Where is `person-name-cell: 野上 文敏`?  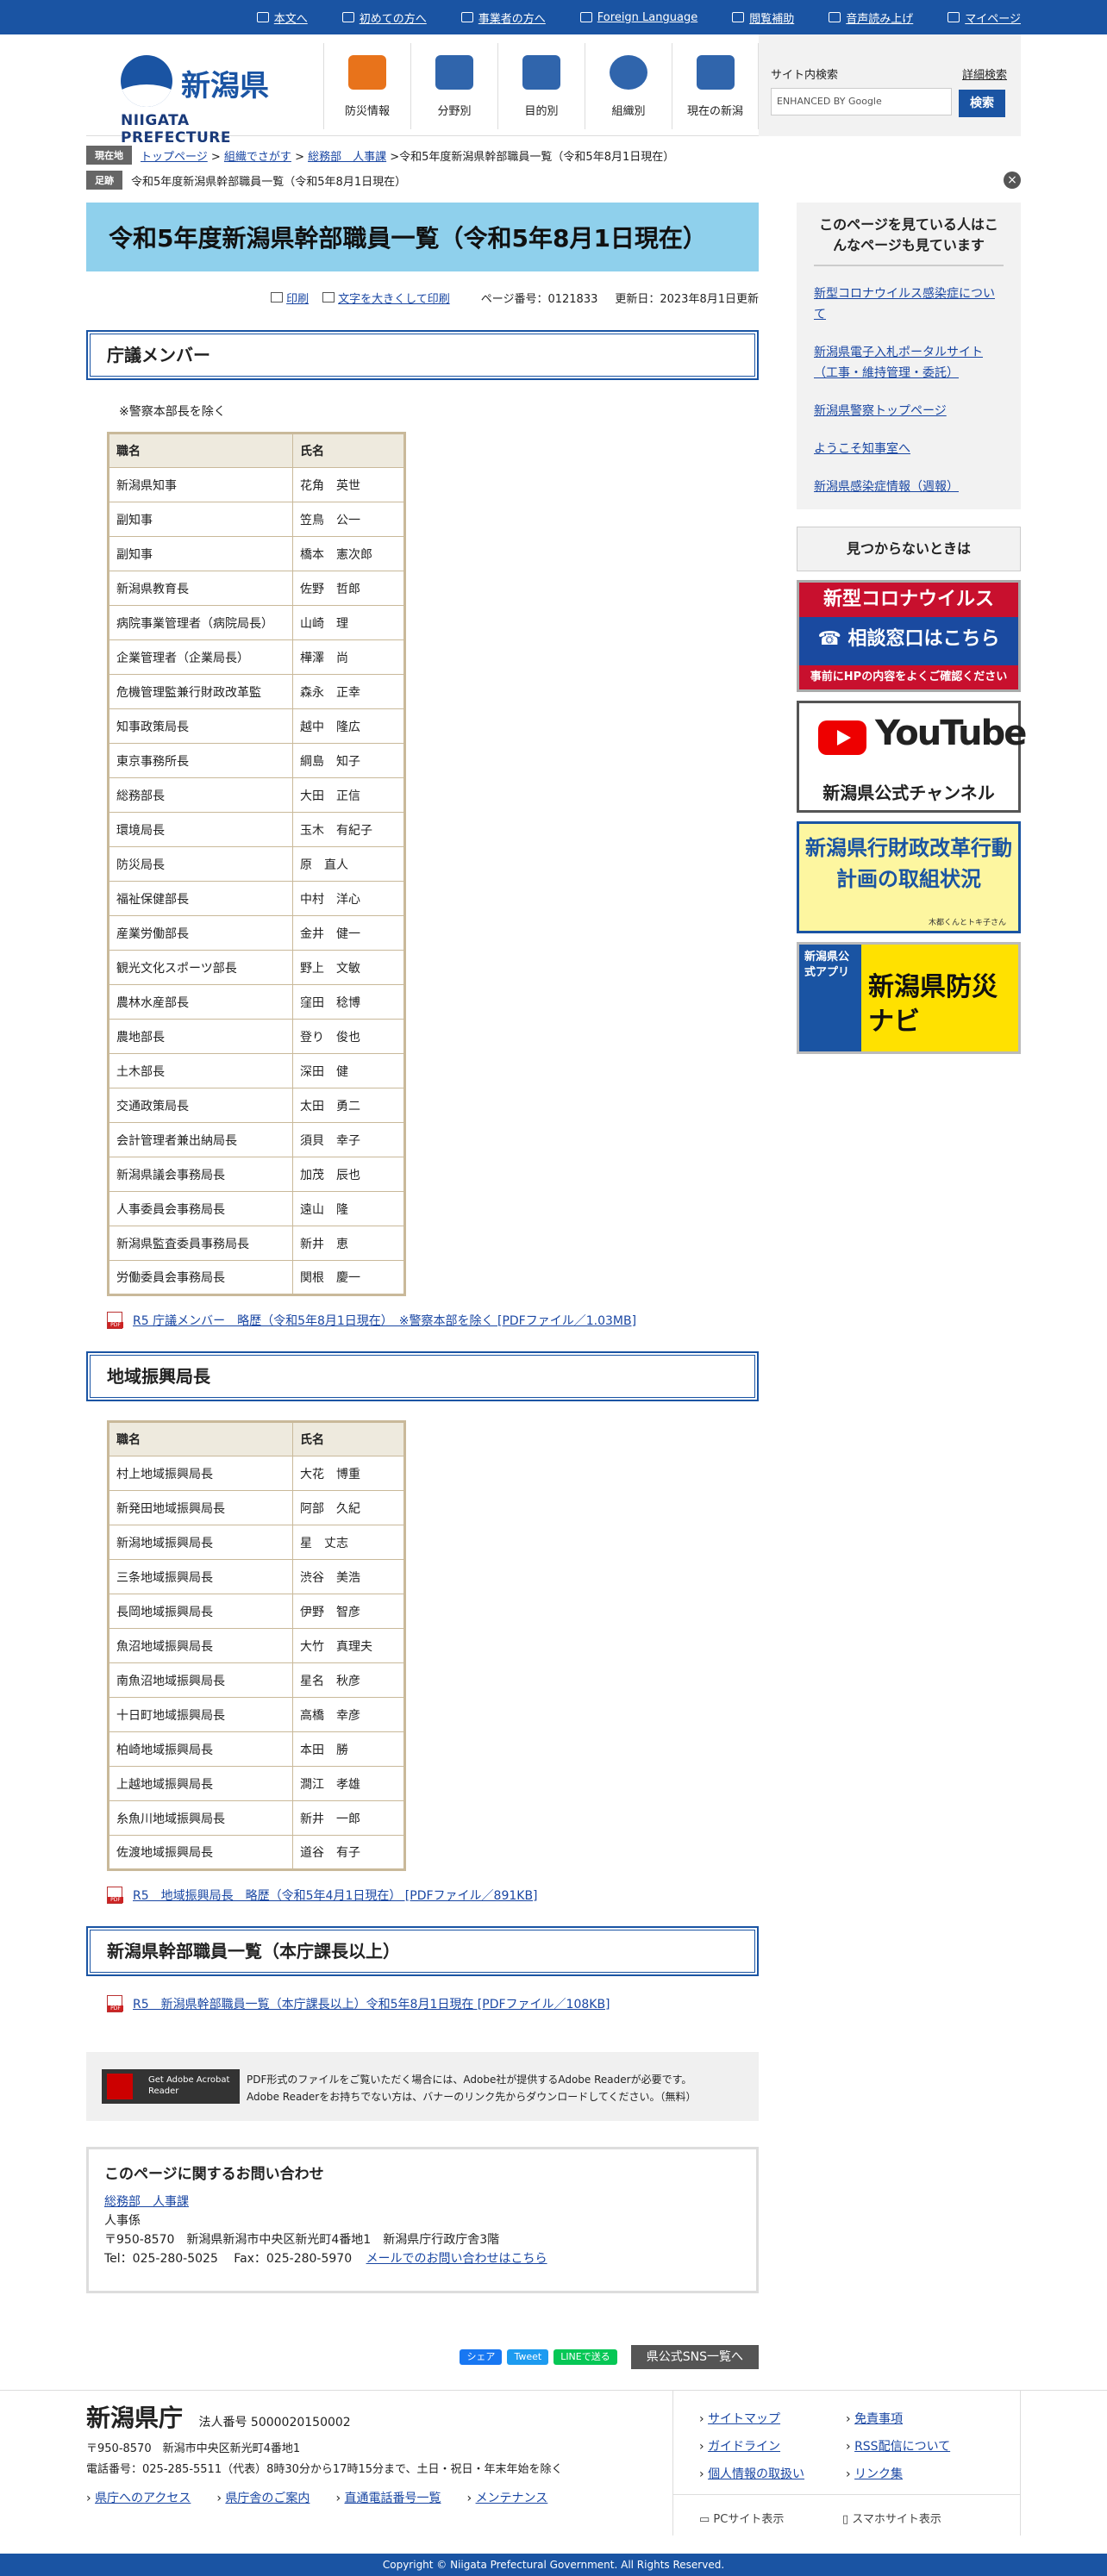 person-name-cell: 野上 文敏 is located at coordinates (348, 967).